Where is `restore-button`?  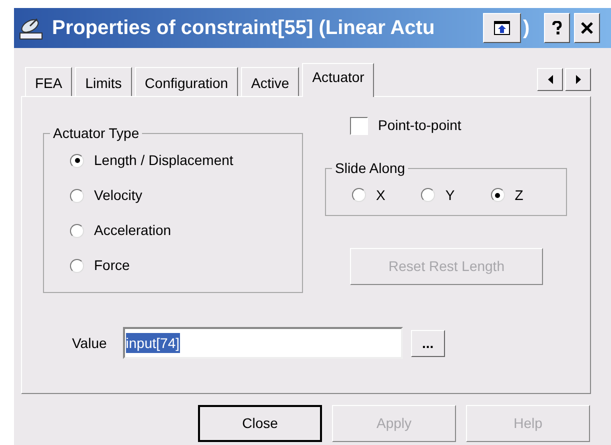 restore-button is located at coordinates (502, 28).